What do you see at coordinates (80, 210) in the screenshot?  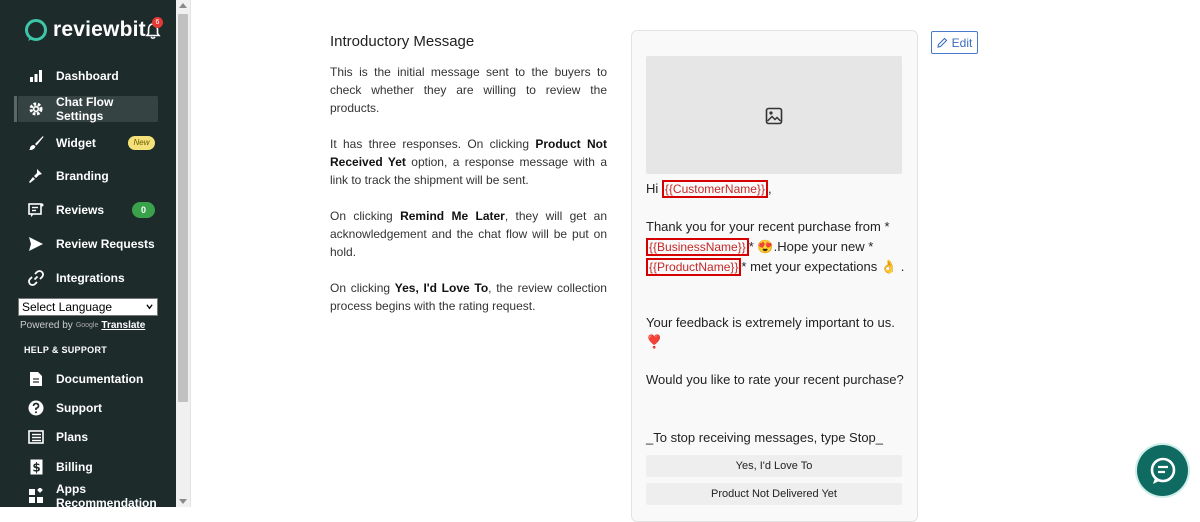 I see `sidebar-item-label: Reviews` at bounding box center [80, 210].